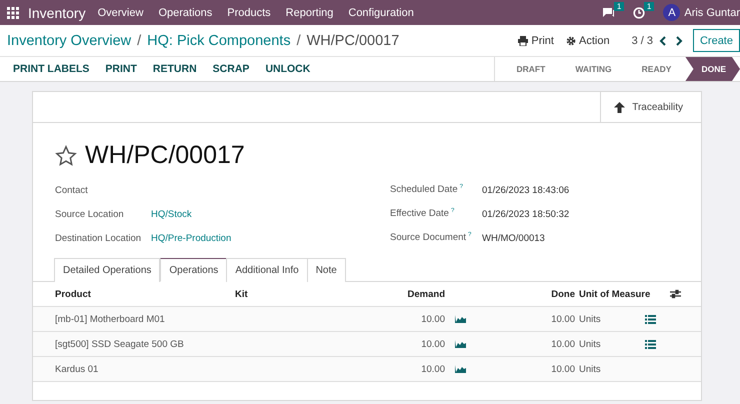 This screenshot has height=404, width=740. What do you see at coordinates (249, 12) in the screenshot?
I see `menu-item: Products` at bounding box center [249, 12].